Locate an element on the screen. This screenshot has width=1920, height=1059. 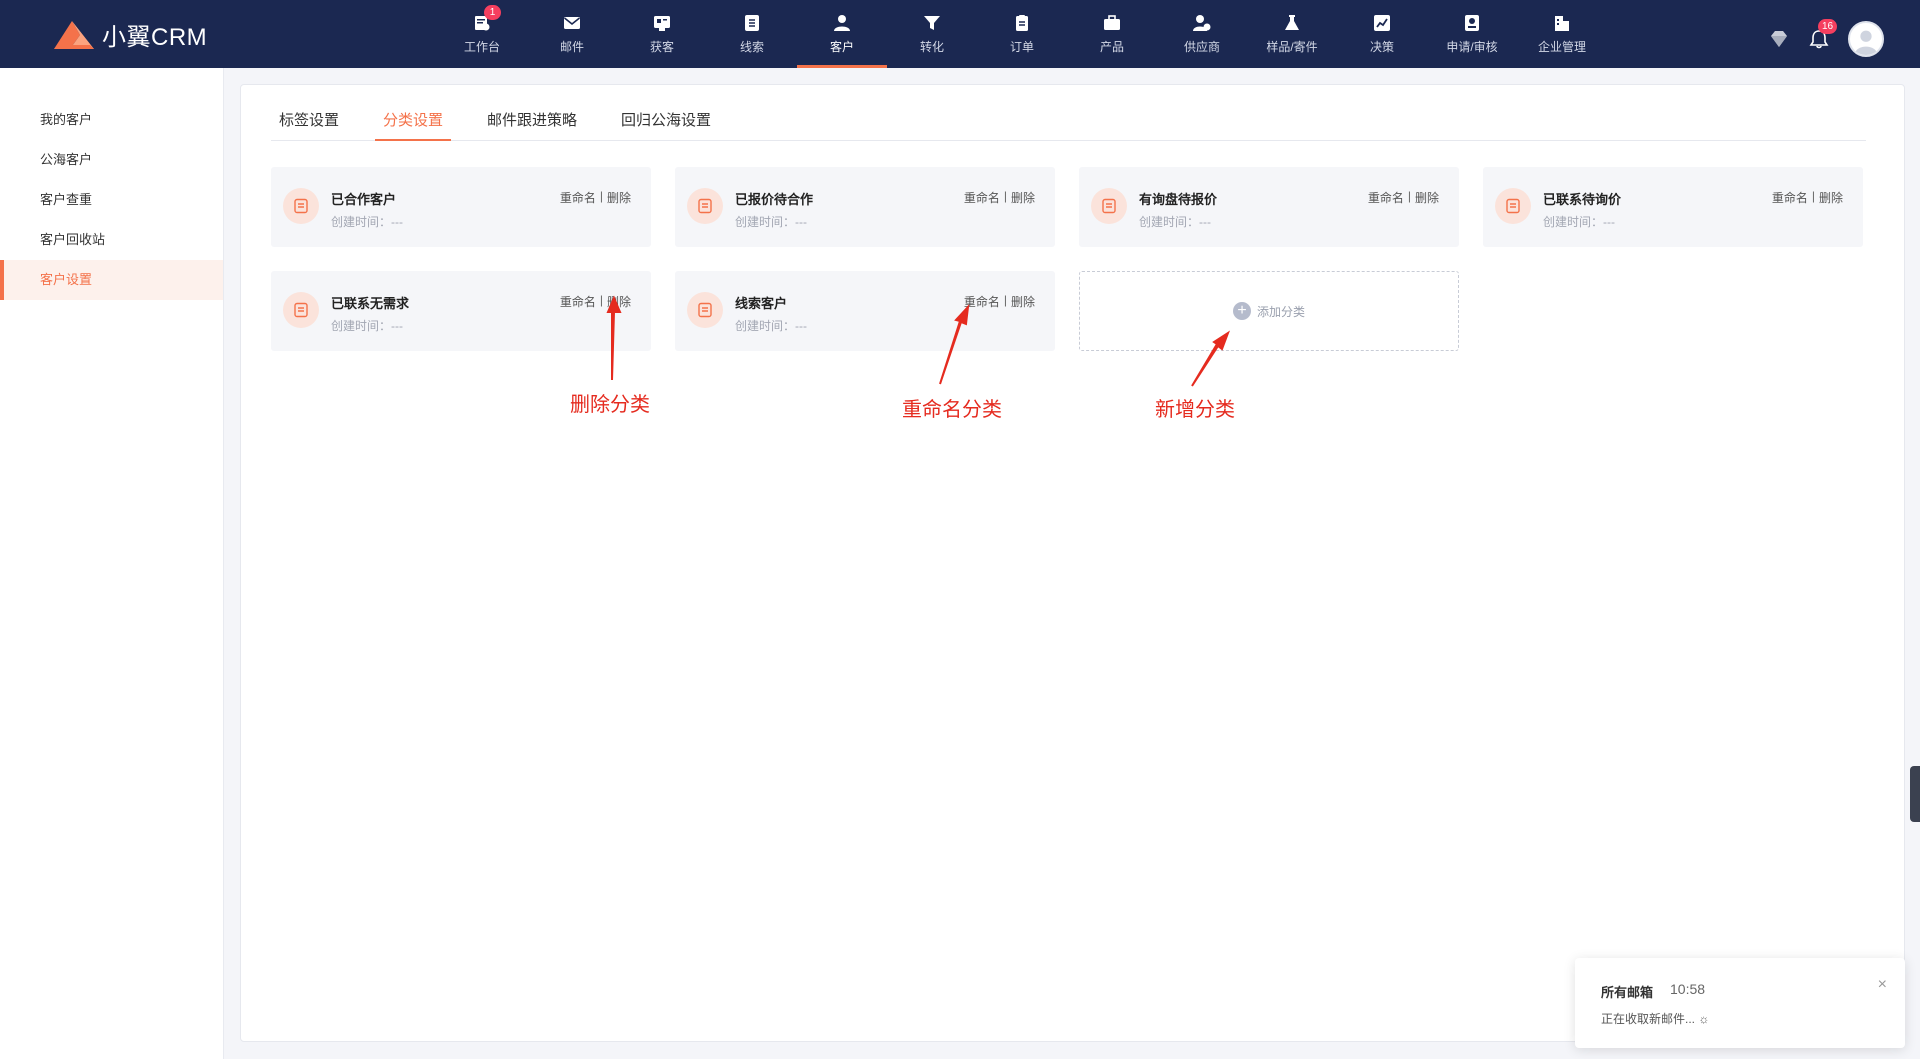
notification-button: 16 is located at coordinates (1823, 34).